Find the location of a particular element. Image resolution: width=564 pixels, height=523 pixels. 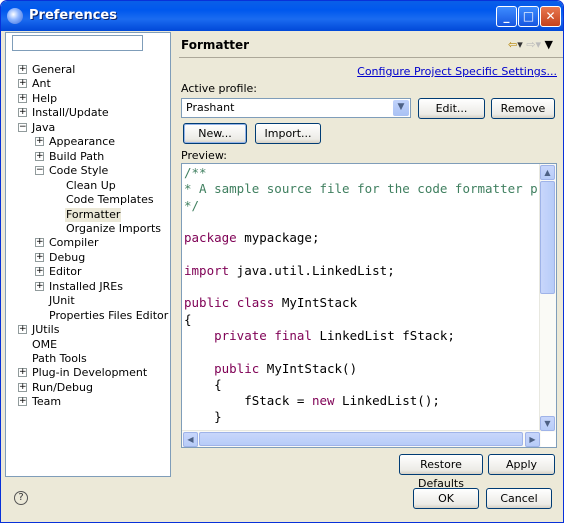

horizontal-scroll-thumb is located at coordinates (361, 439).